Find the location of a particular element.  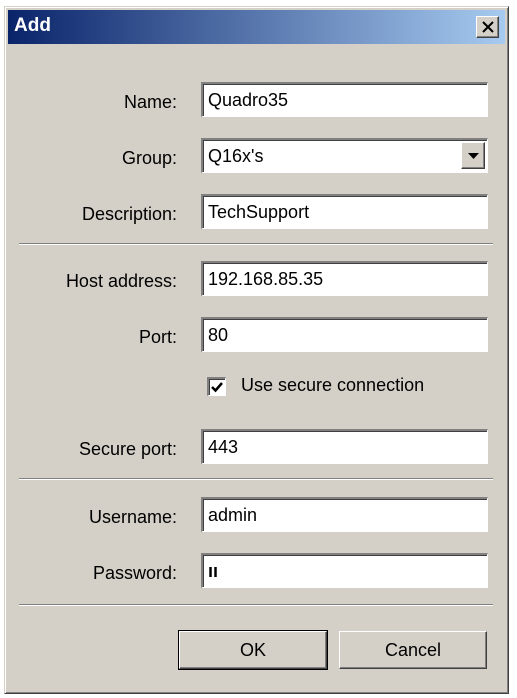

window-title: Add is located at coordinates (32, 25).